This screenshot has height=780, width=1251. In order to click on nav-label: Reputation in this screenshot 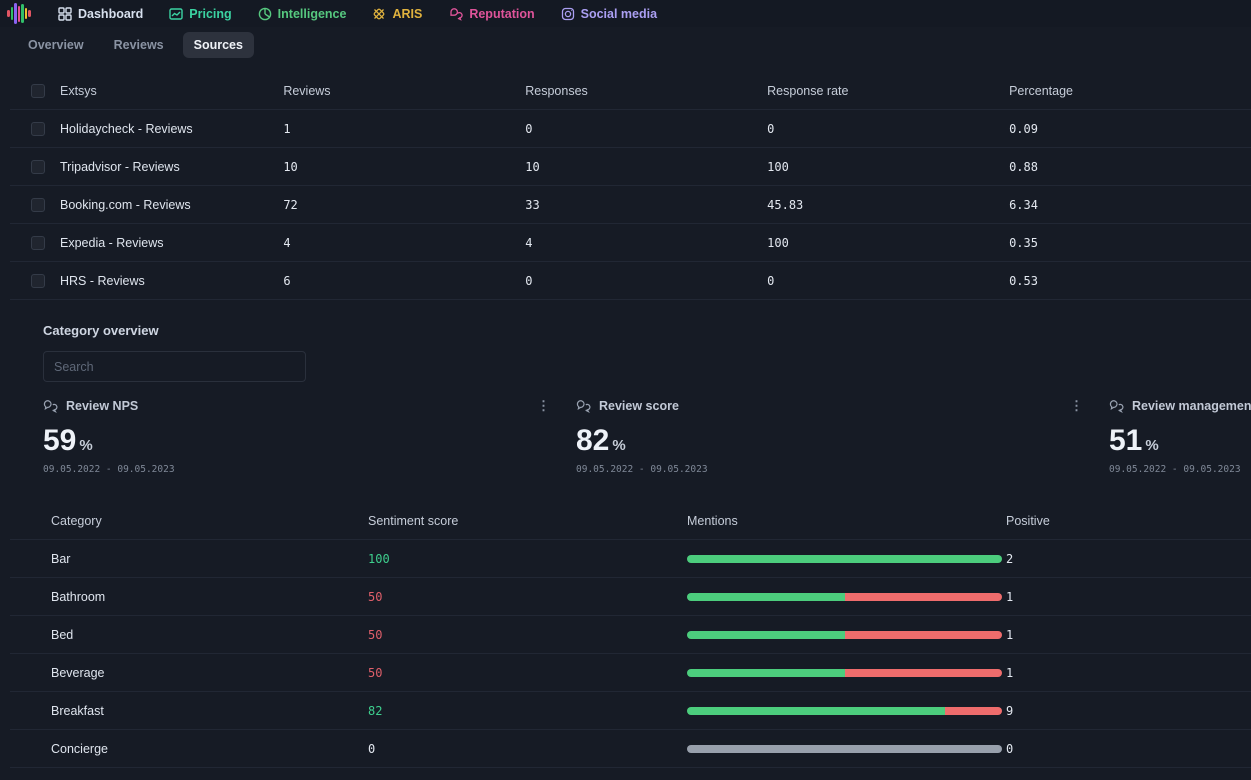, I will do `click(502, 13)`.